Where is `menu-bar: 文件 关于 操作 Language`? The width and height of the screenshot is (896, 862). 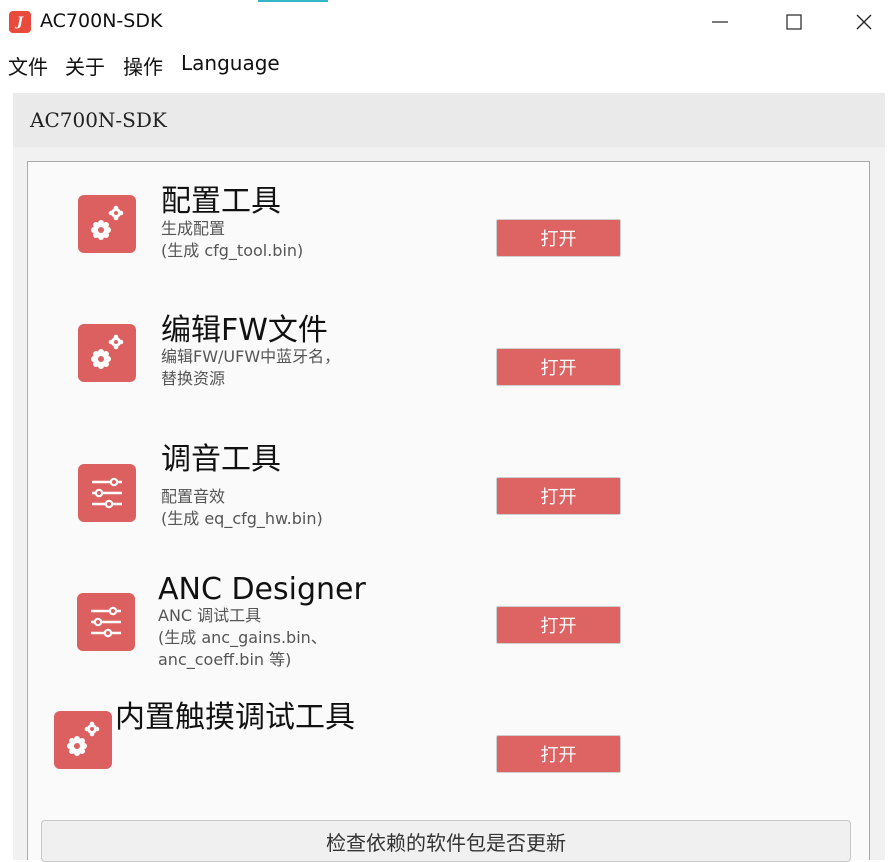
menu-bar: 文件 关于 操作 Language is located at coordinates (448, 64).